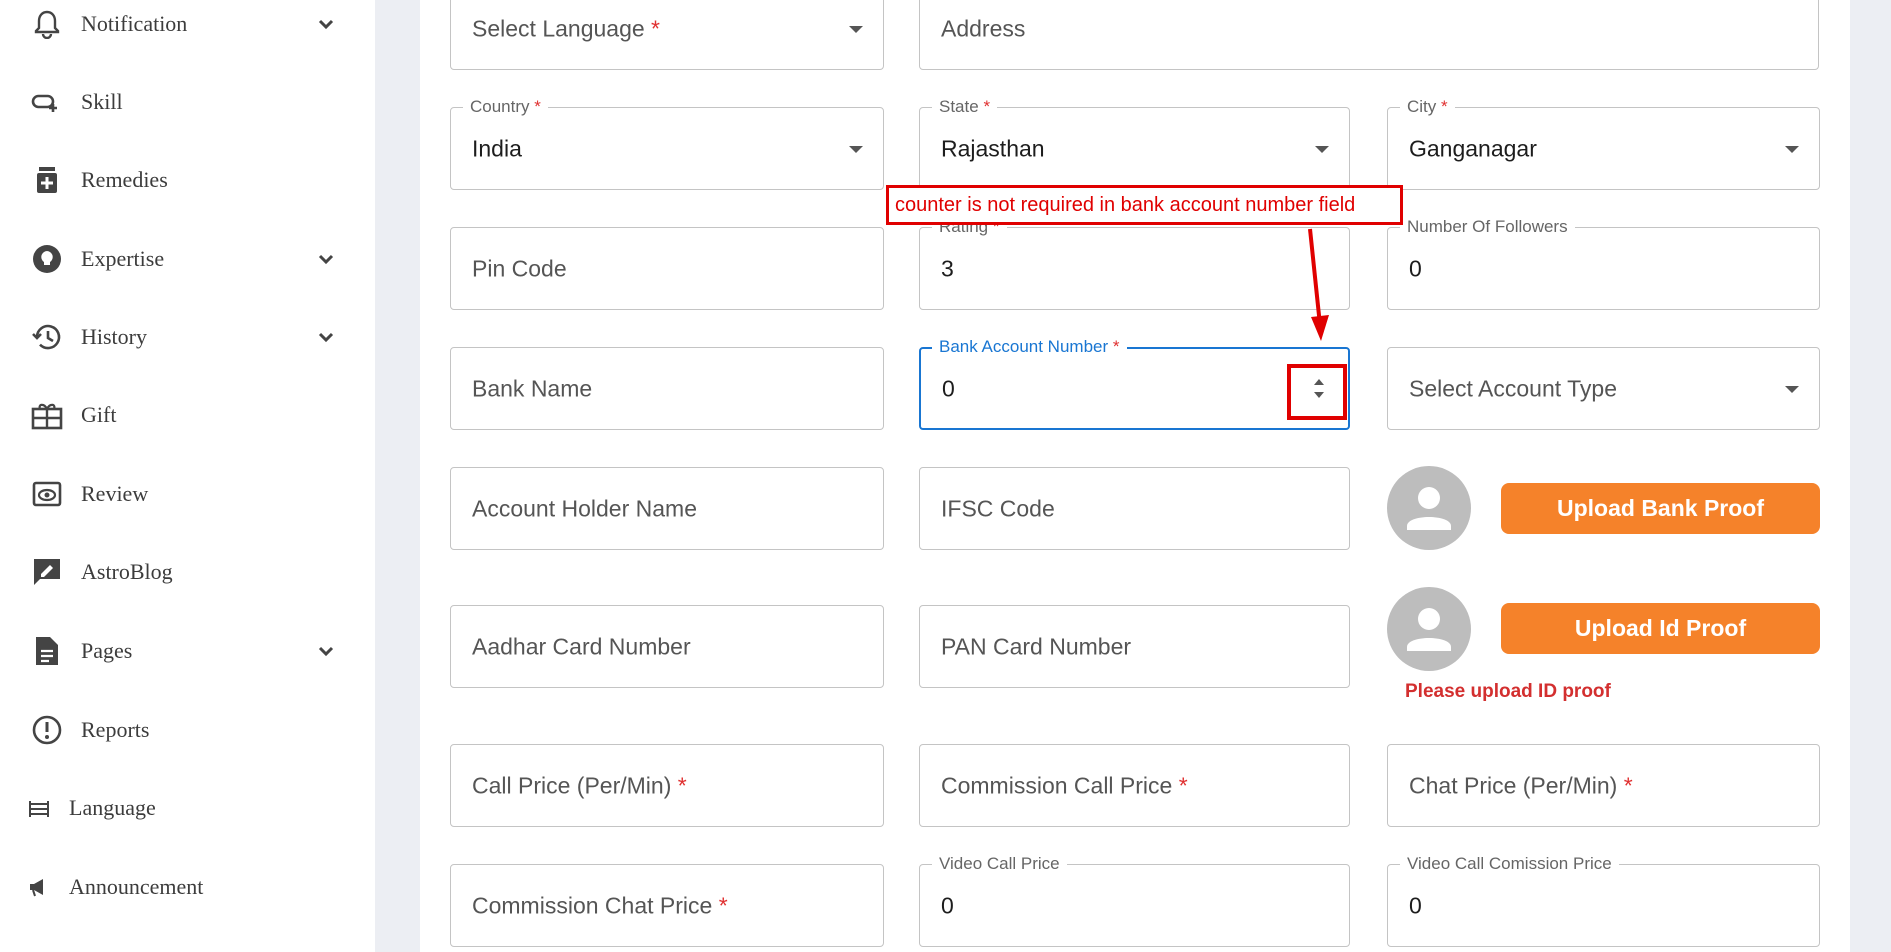  Describe the element at coordinates (47, 24) in the screenshot. I see `bell-icon` at that location.